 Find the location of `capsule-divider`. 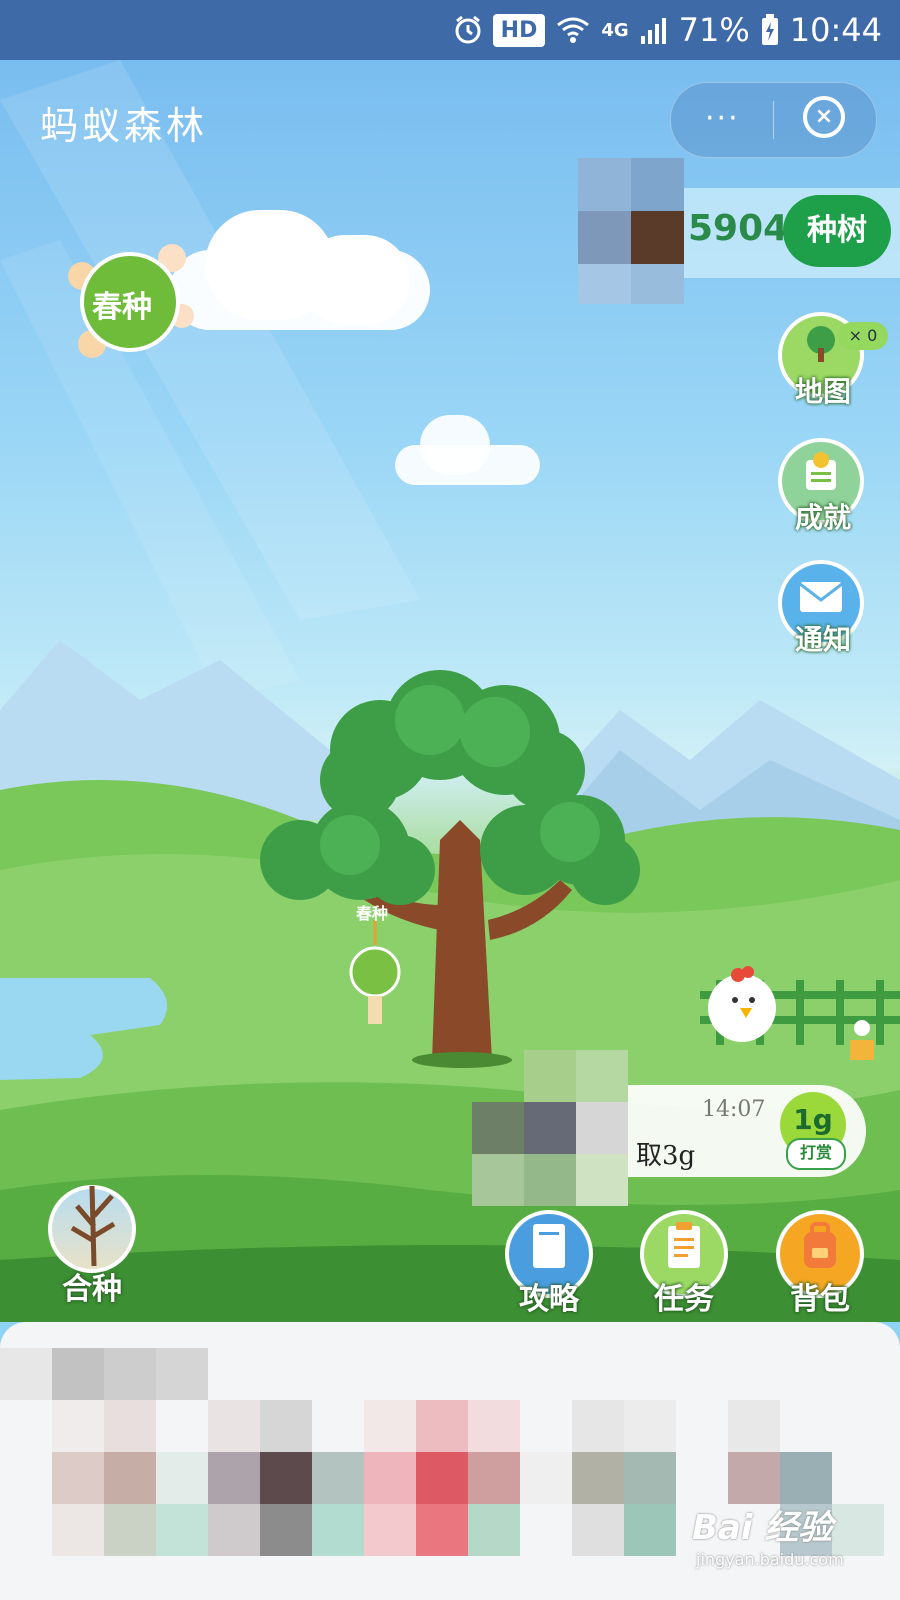

capsule-divider is located at coordinates (773, 120).